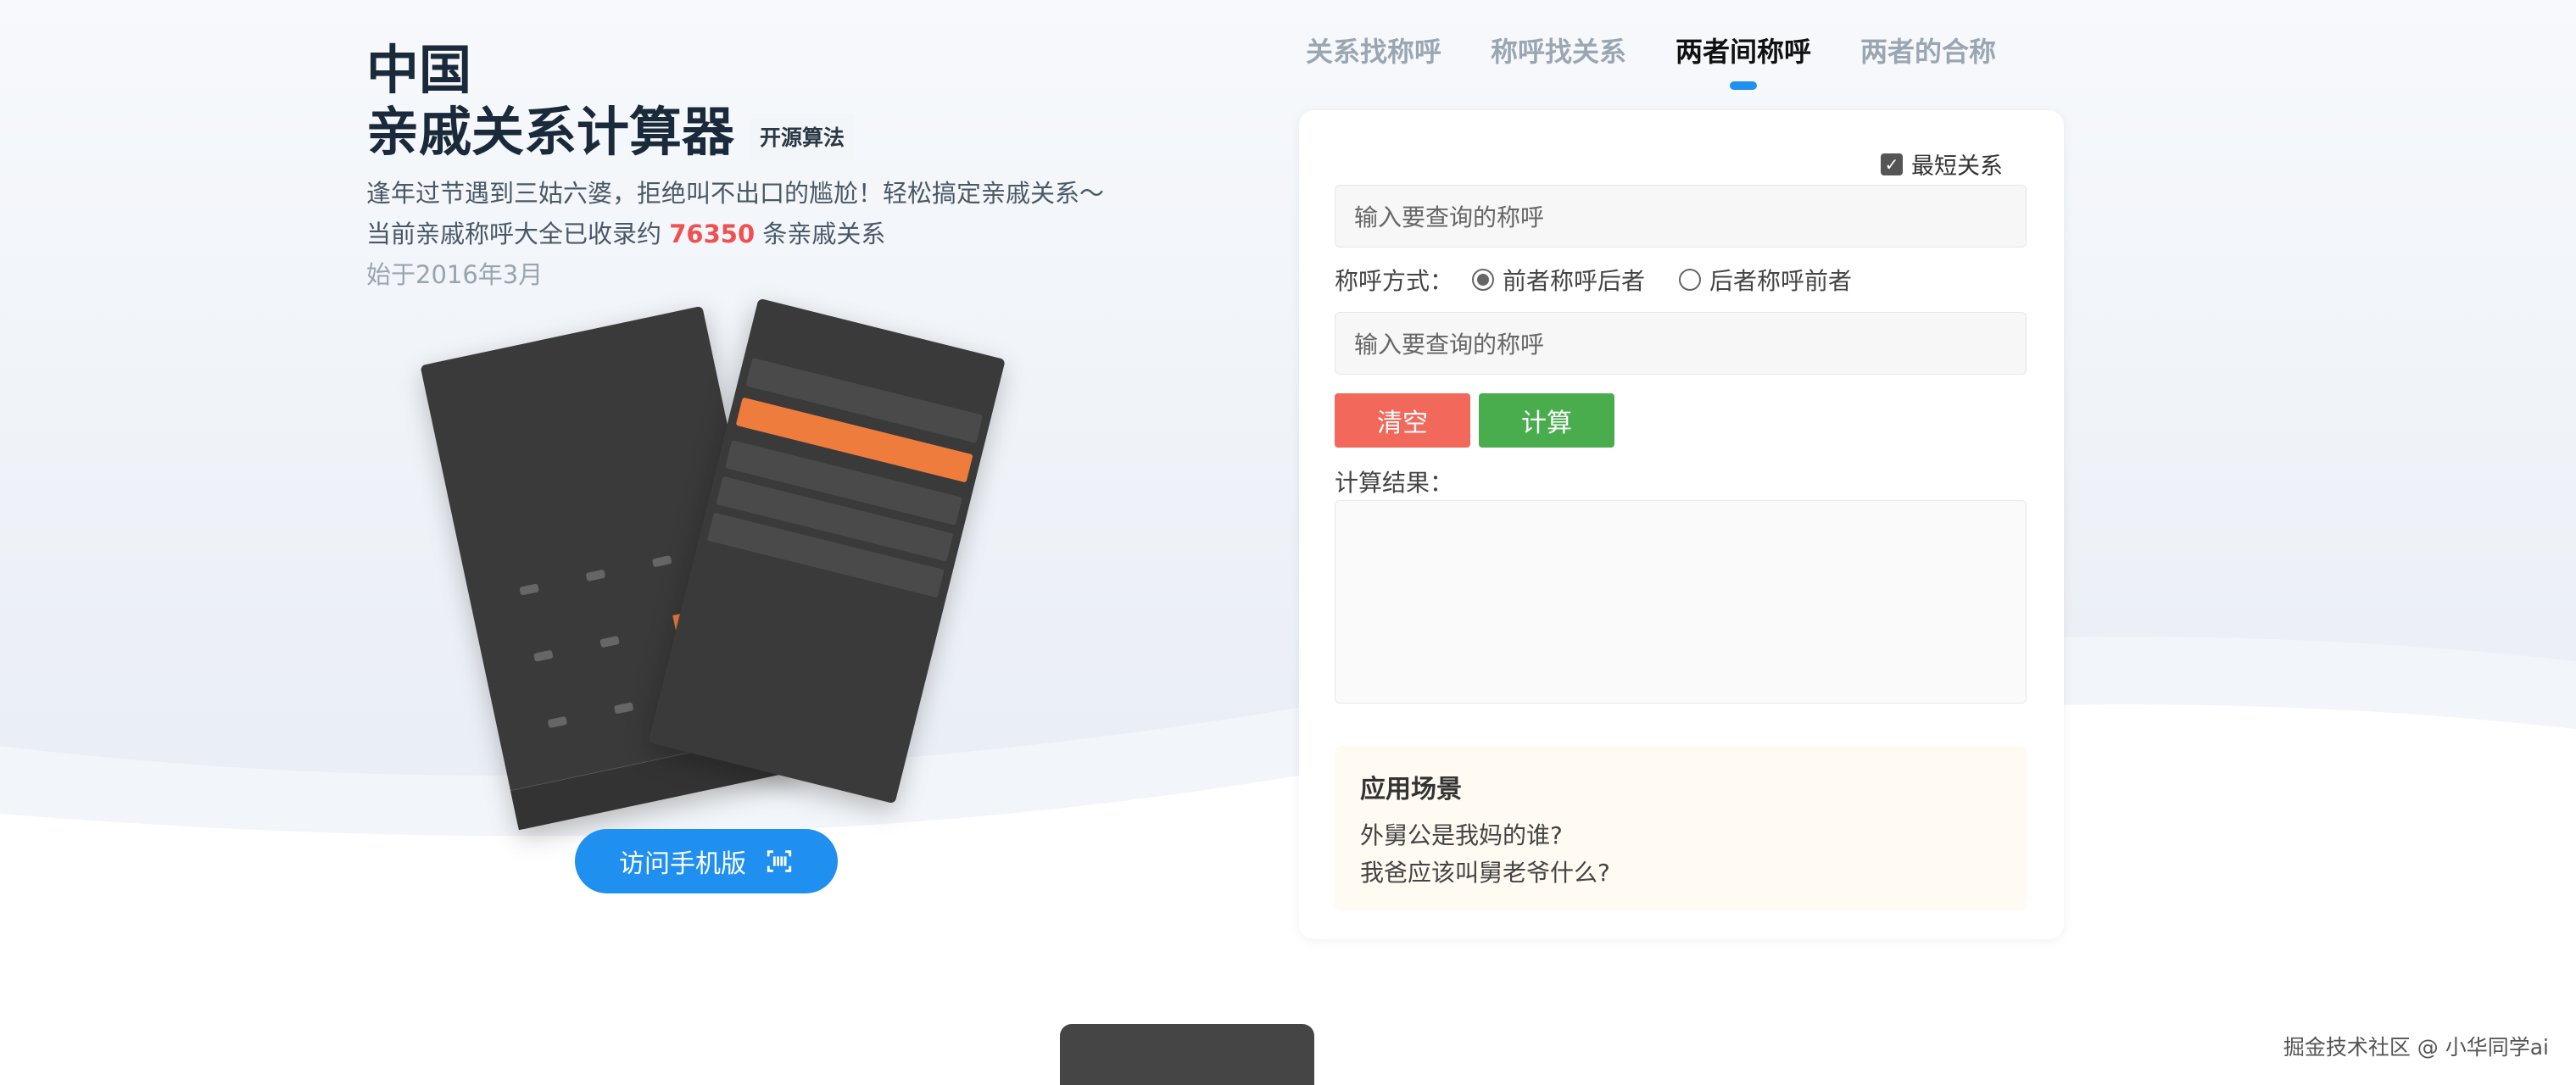  I want to click on radio-former-calls-latter, so click(1483, 280).